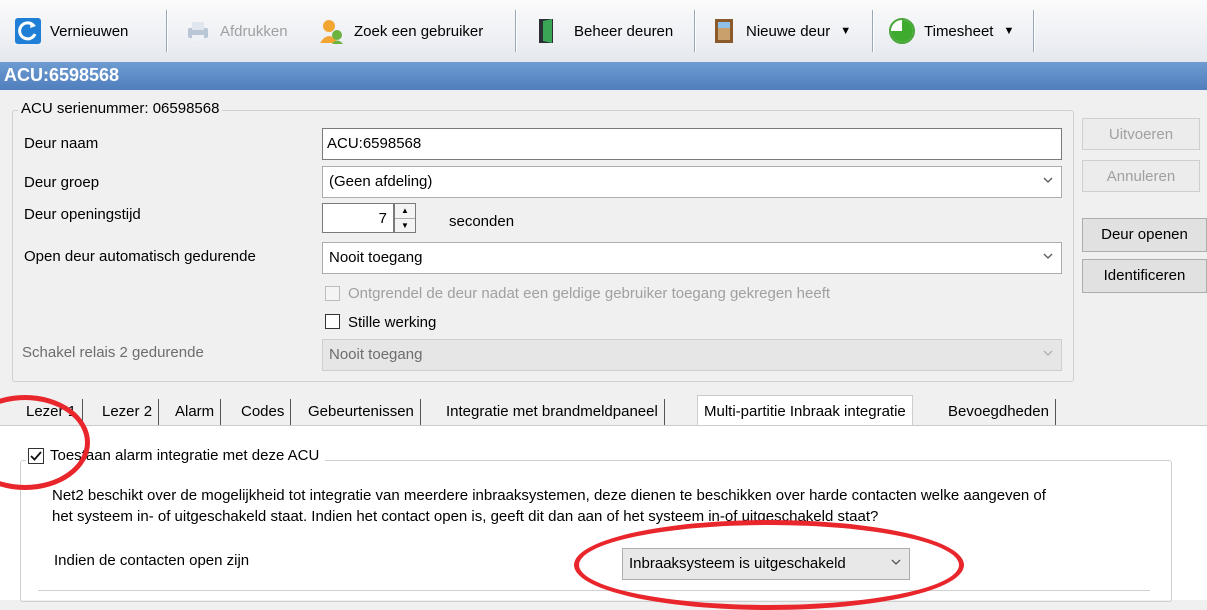  I want to click on silent-checkbox, so click(332, 321).